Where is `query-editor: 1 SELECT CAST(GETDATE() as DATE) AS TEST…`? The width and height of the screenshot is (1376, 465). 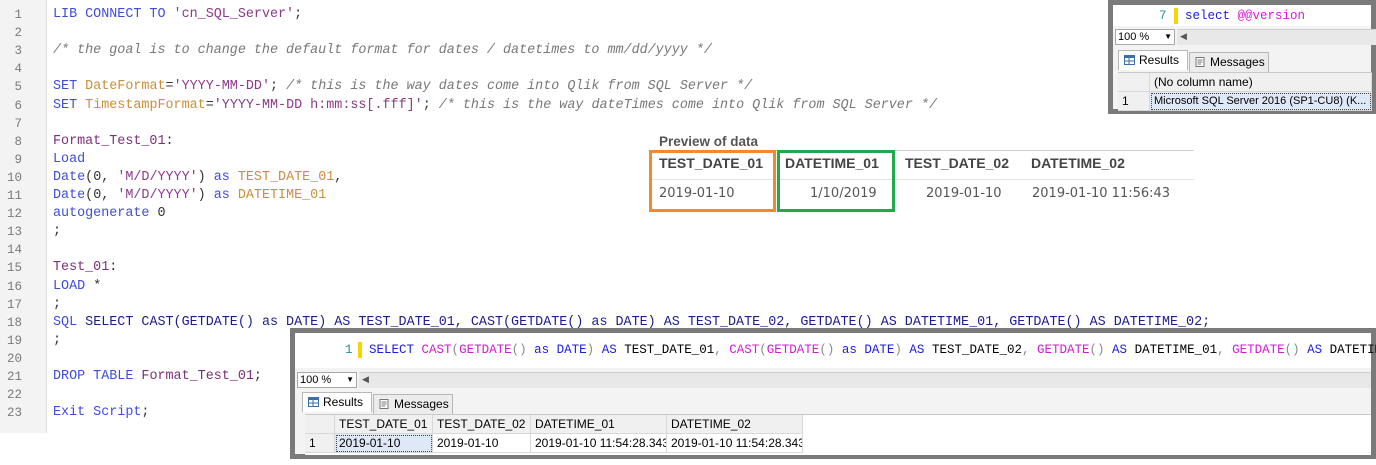 query-editor: 1 SELECT CAST(GETDATE() as DATE) AS TEST… is located at coordinates (835, 350).